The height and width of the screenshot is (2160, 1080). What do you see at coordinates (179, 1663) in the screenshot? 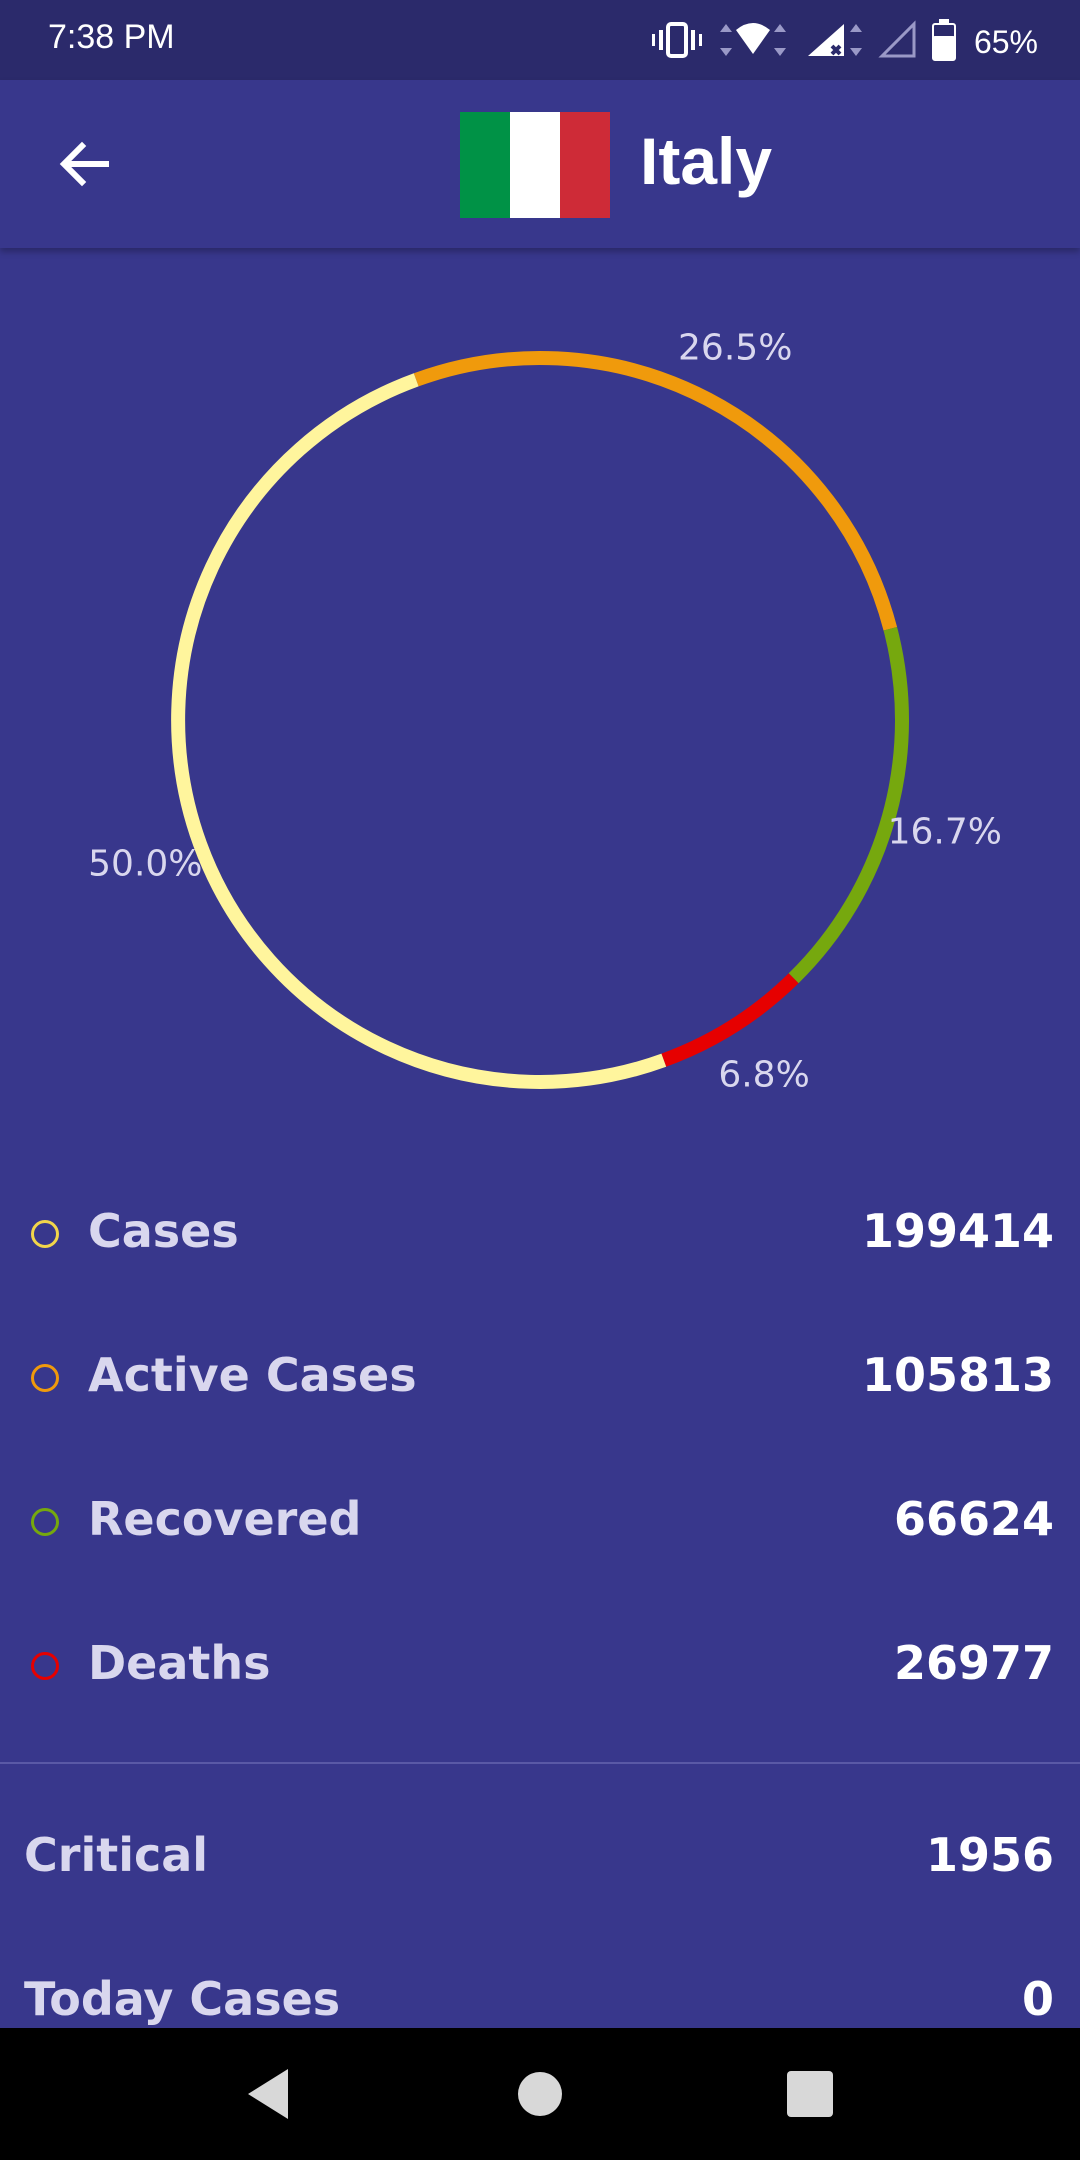
I see `stat-label-deaths: Deaths` at bounding box center [179, 1663].